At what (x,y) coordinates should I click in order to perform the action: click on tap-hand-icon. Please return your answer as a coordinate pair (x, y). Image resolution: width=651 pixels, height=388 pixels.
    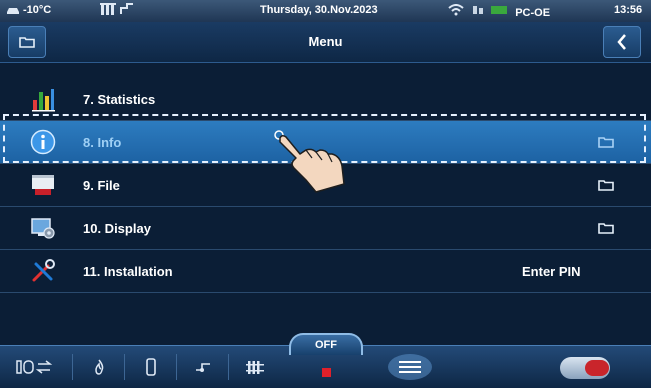
    Looking at the image, I should click on (309, 161).